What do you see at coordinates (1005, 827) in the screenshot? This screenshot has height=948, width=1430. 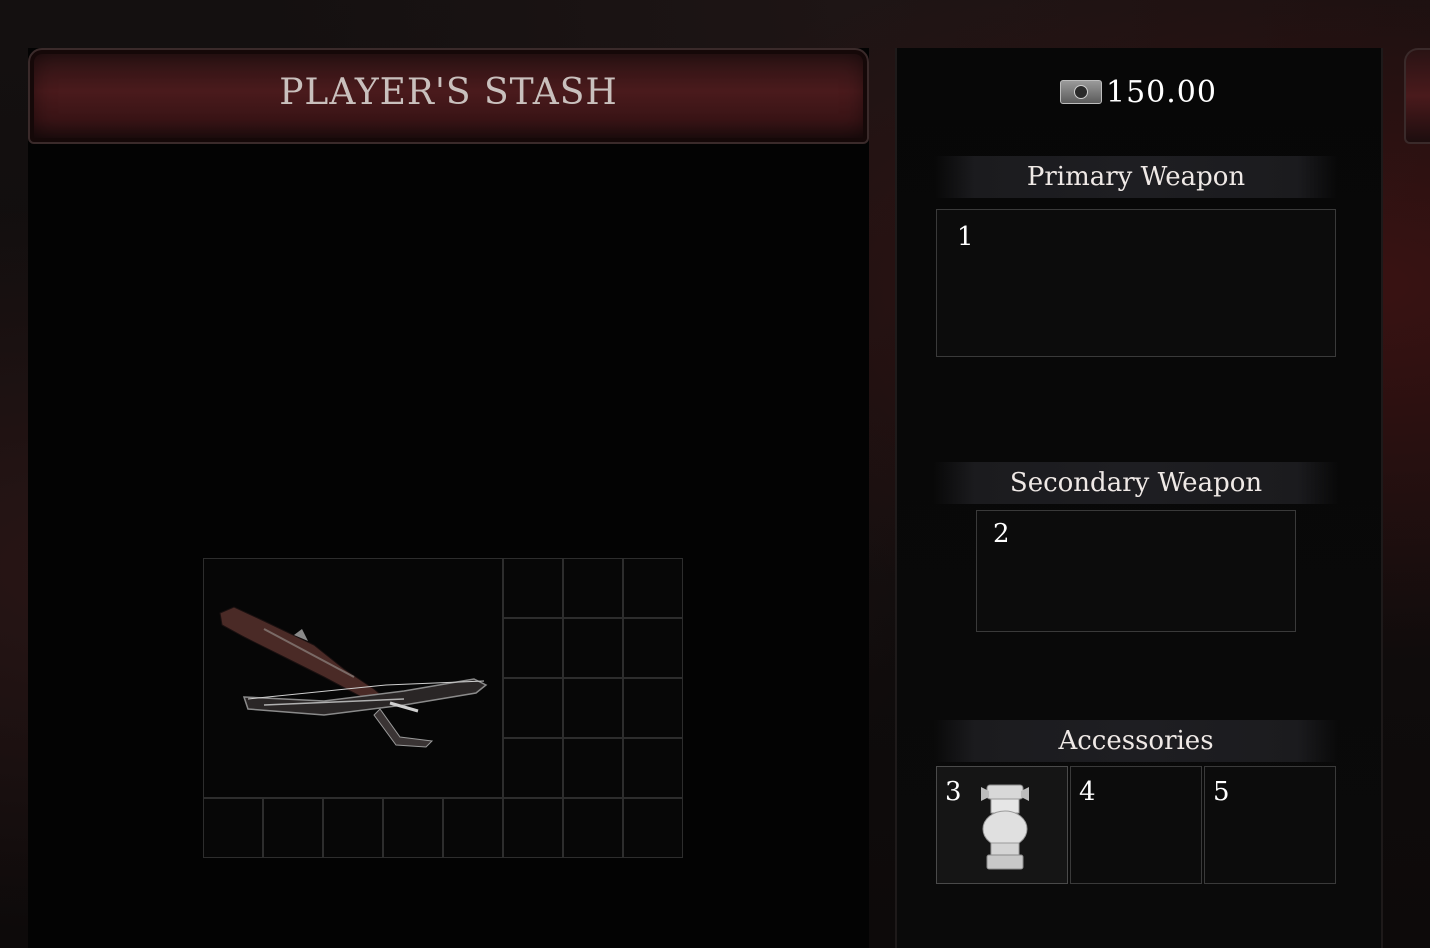 I see `bandage-icon` at bounding box center [1005, 827].